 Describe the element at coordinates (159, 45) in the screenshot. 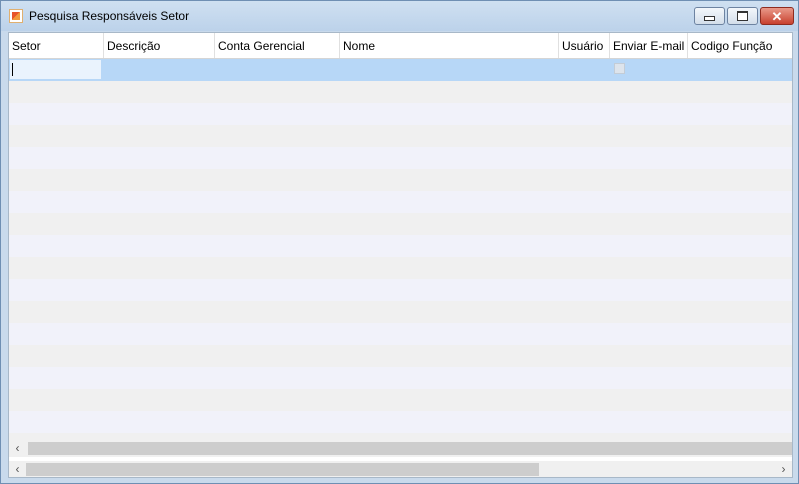

I see `column-header-descricao: Descrição` at that location.